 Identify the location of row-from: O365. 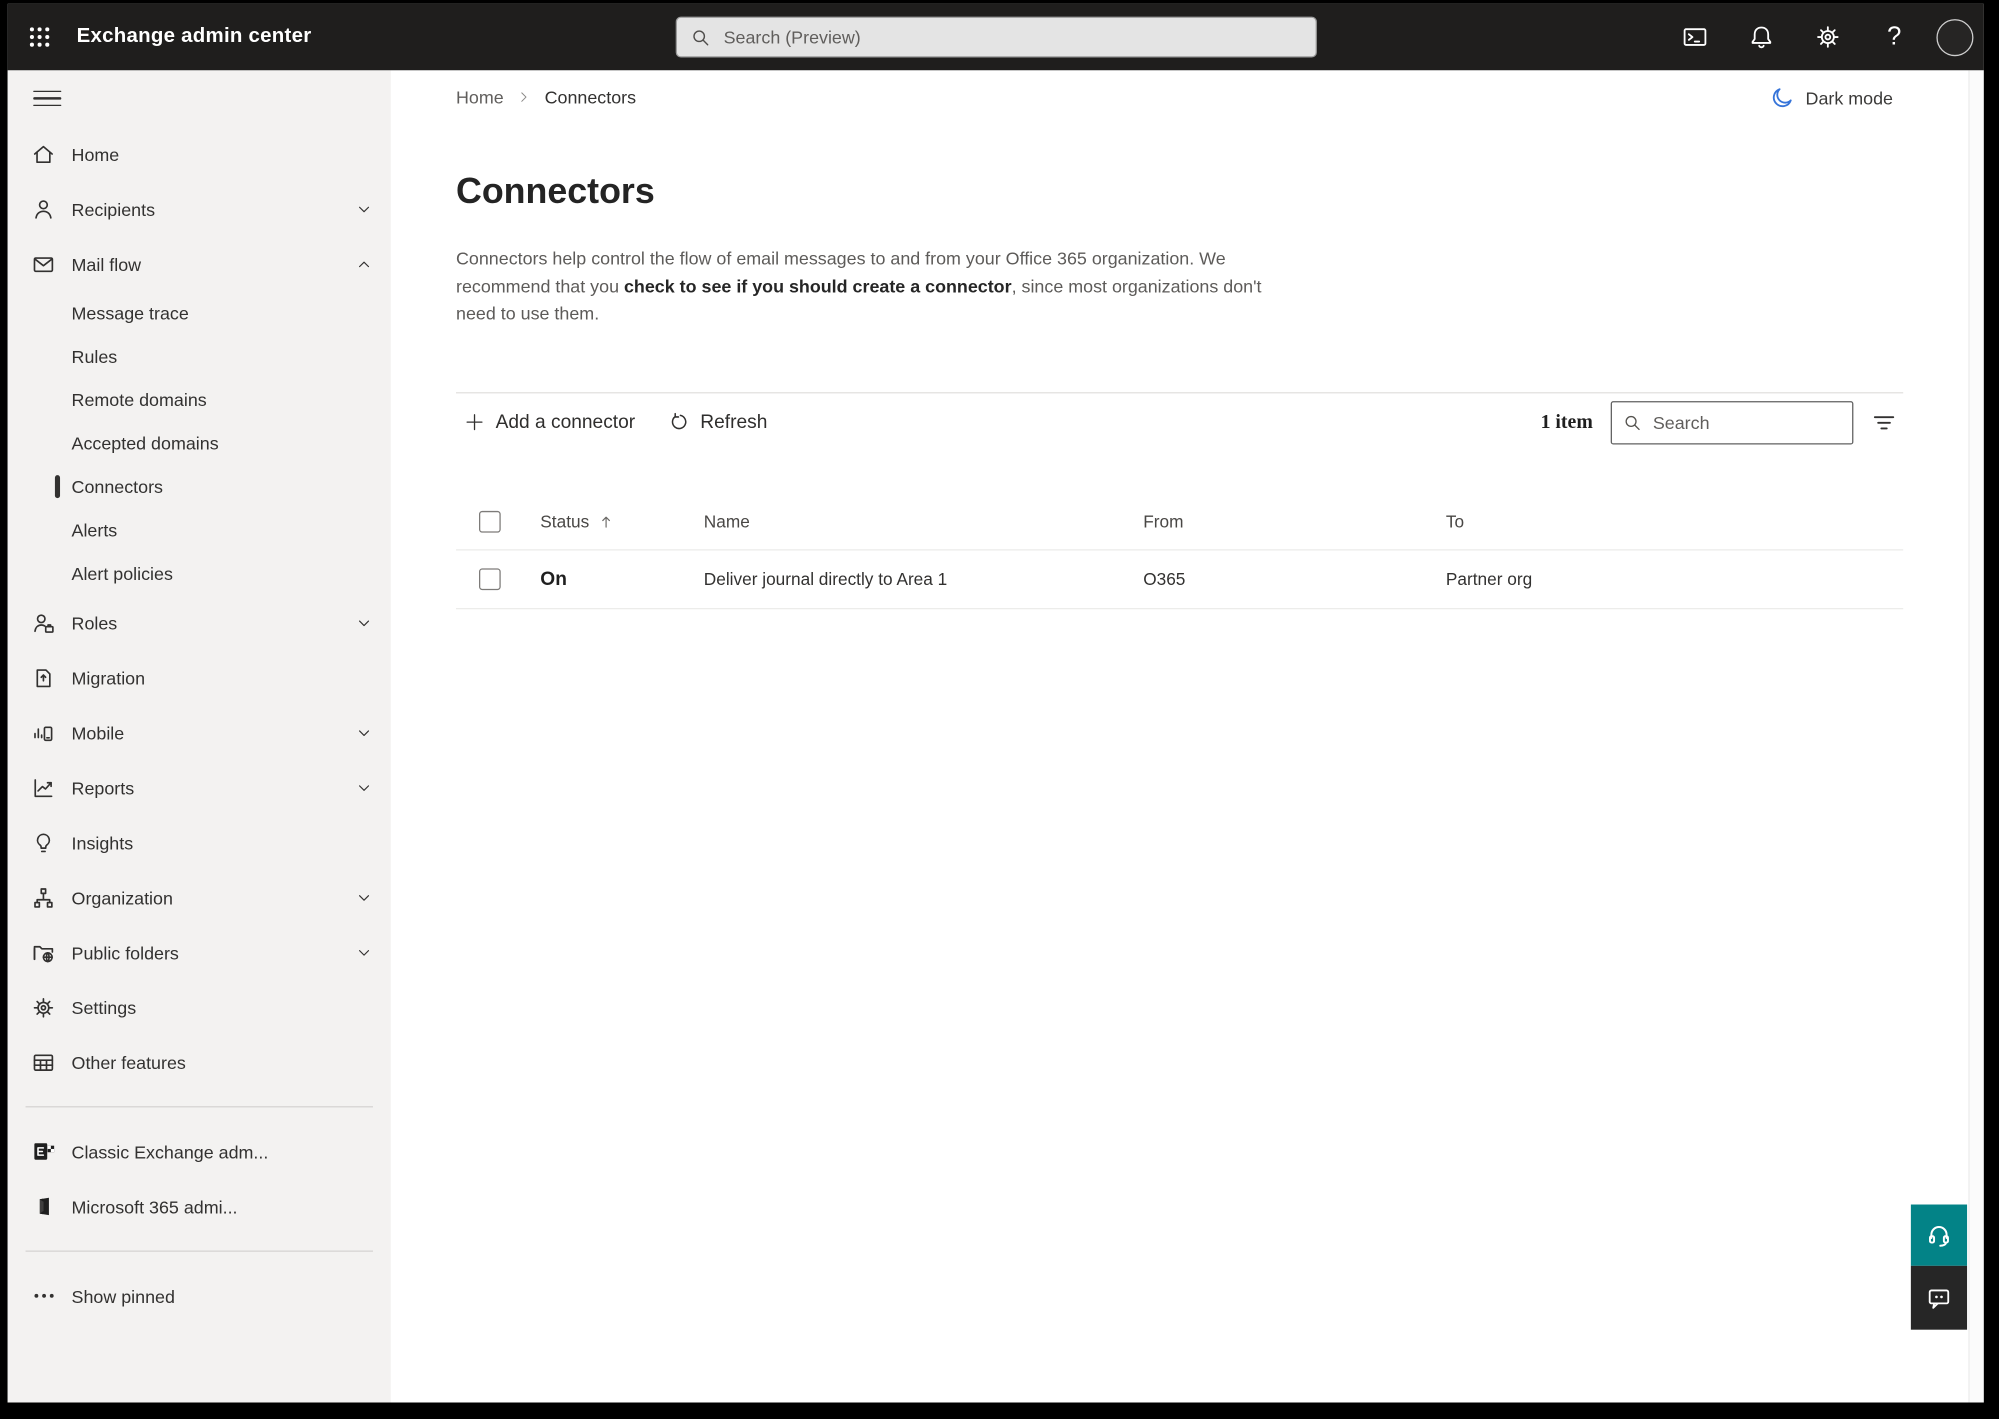
(1164, 579).